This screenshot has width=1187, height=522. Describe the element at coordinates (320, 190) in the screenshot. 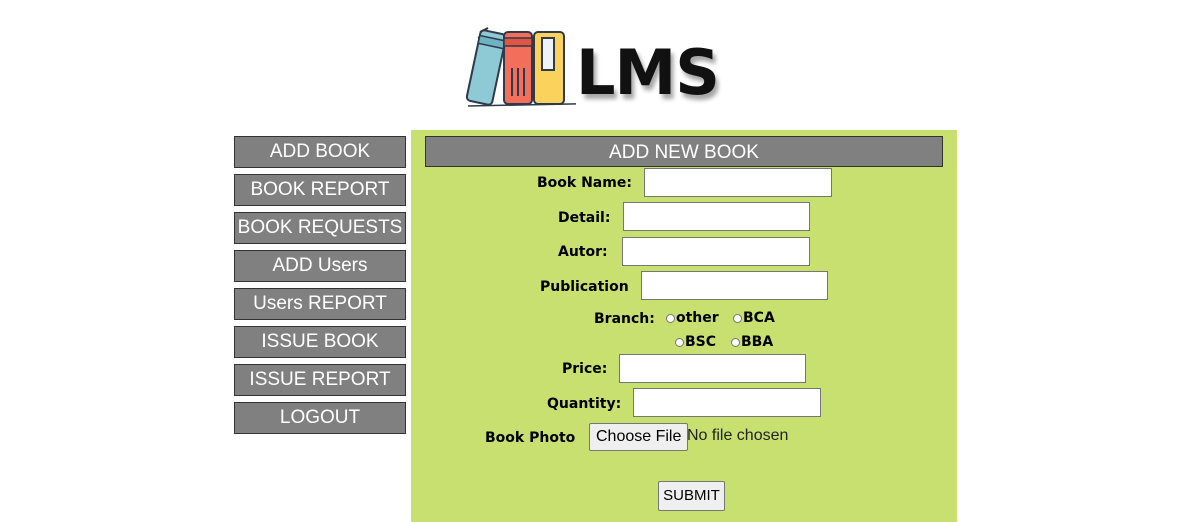

I see `sidebar-item-book-report: BOOK REPORT` at that location.